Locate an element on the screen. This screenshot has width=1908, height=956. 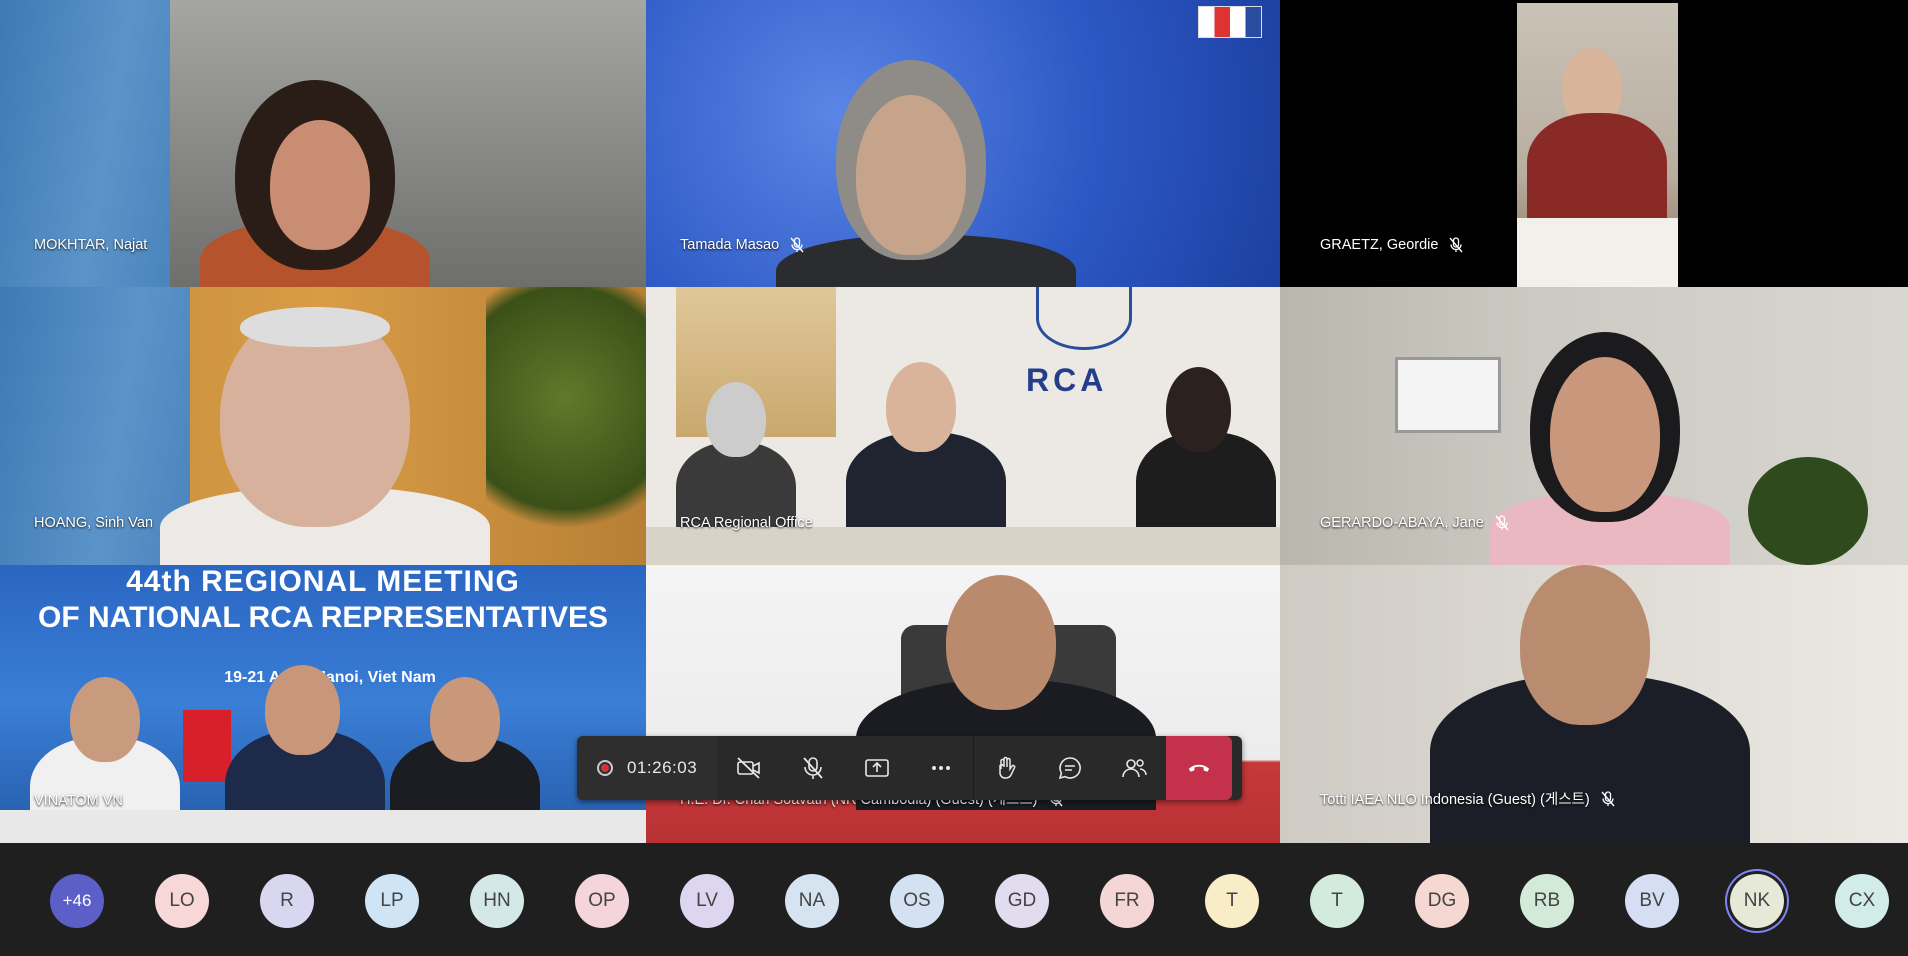
share-screen-button is located at coordinates (877, 768).